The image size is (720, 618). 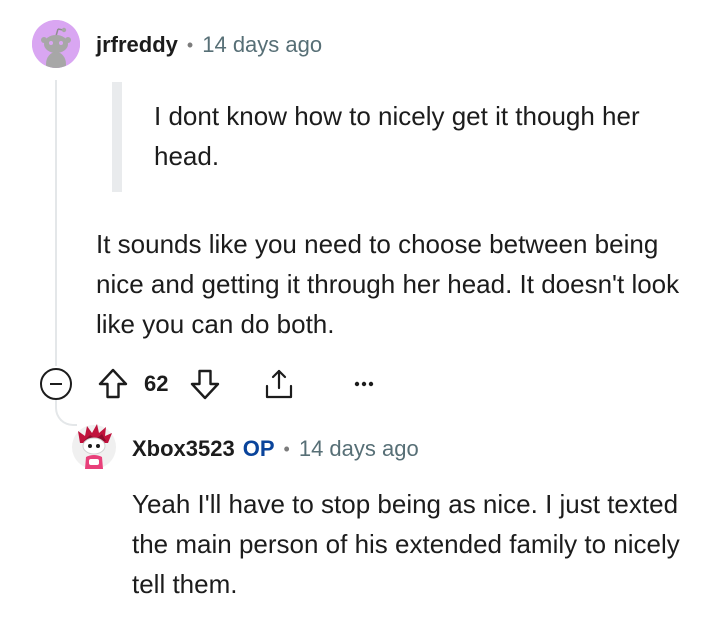 I want to click on more-options-icon, so click(x=364, y=384).